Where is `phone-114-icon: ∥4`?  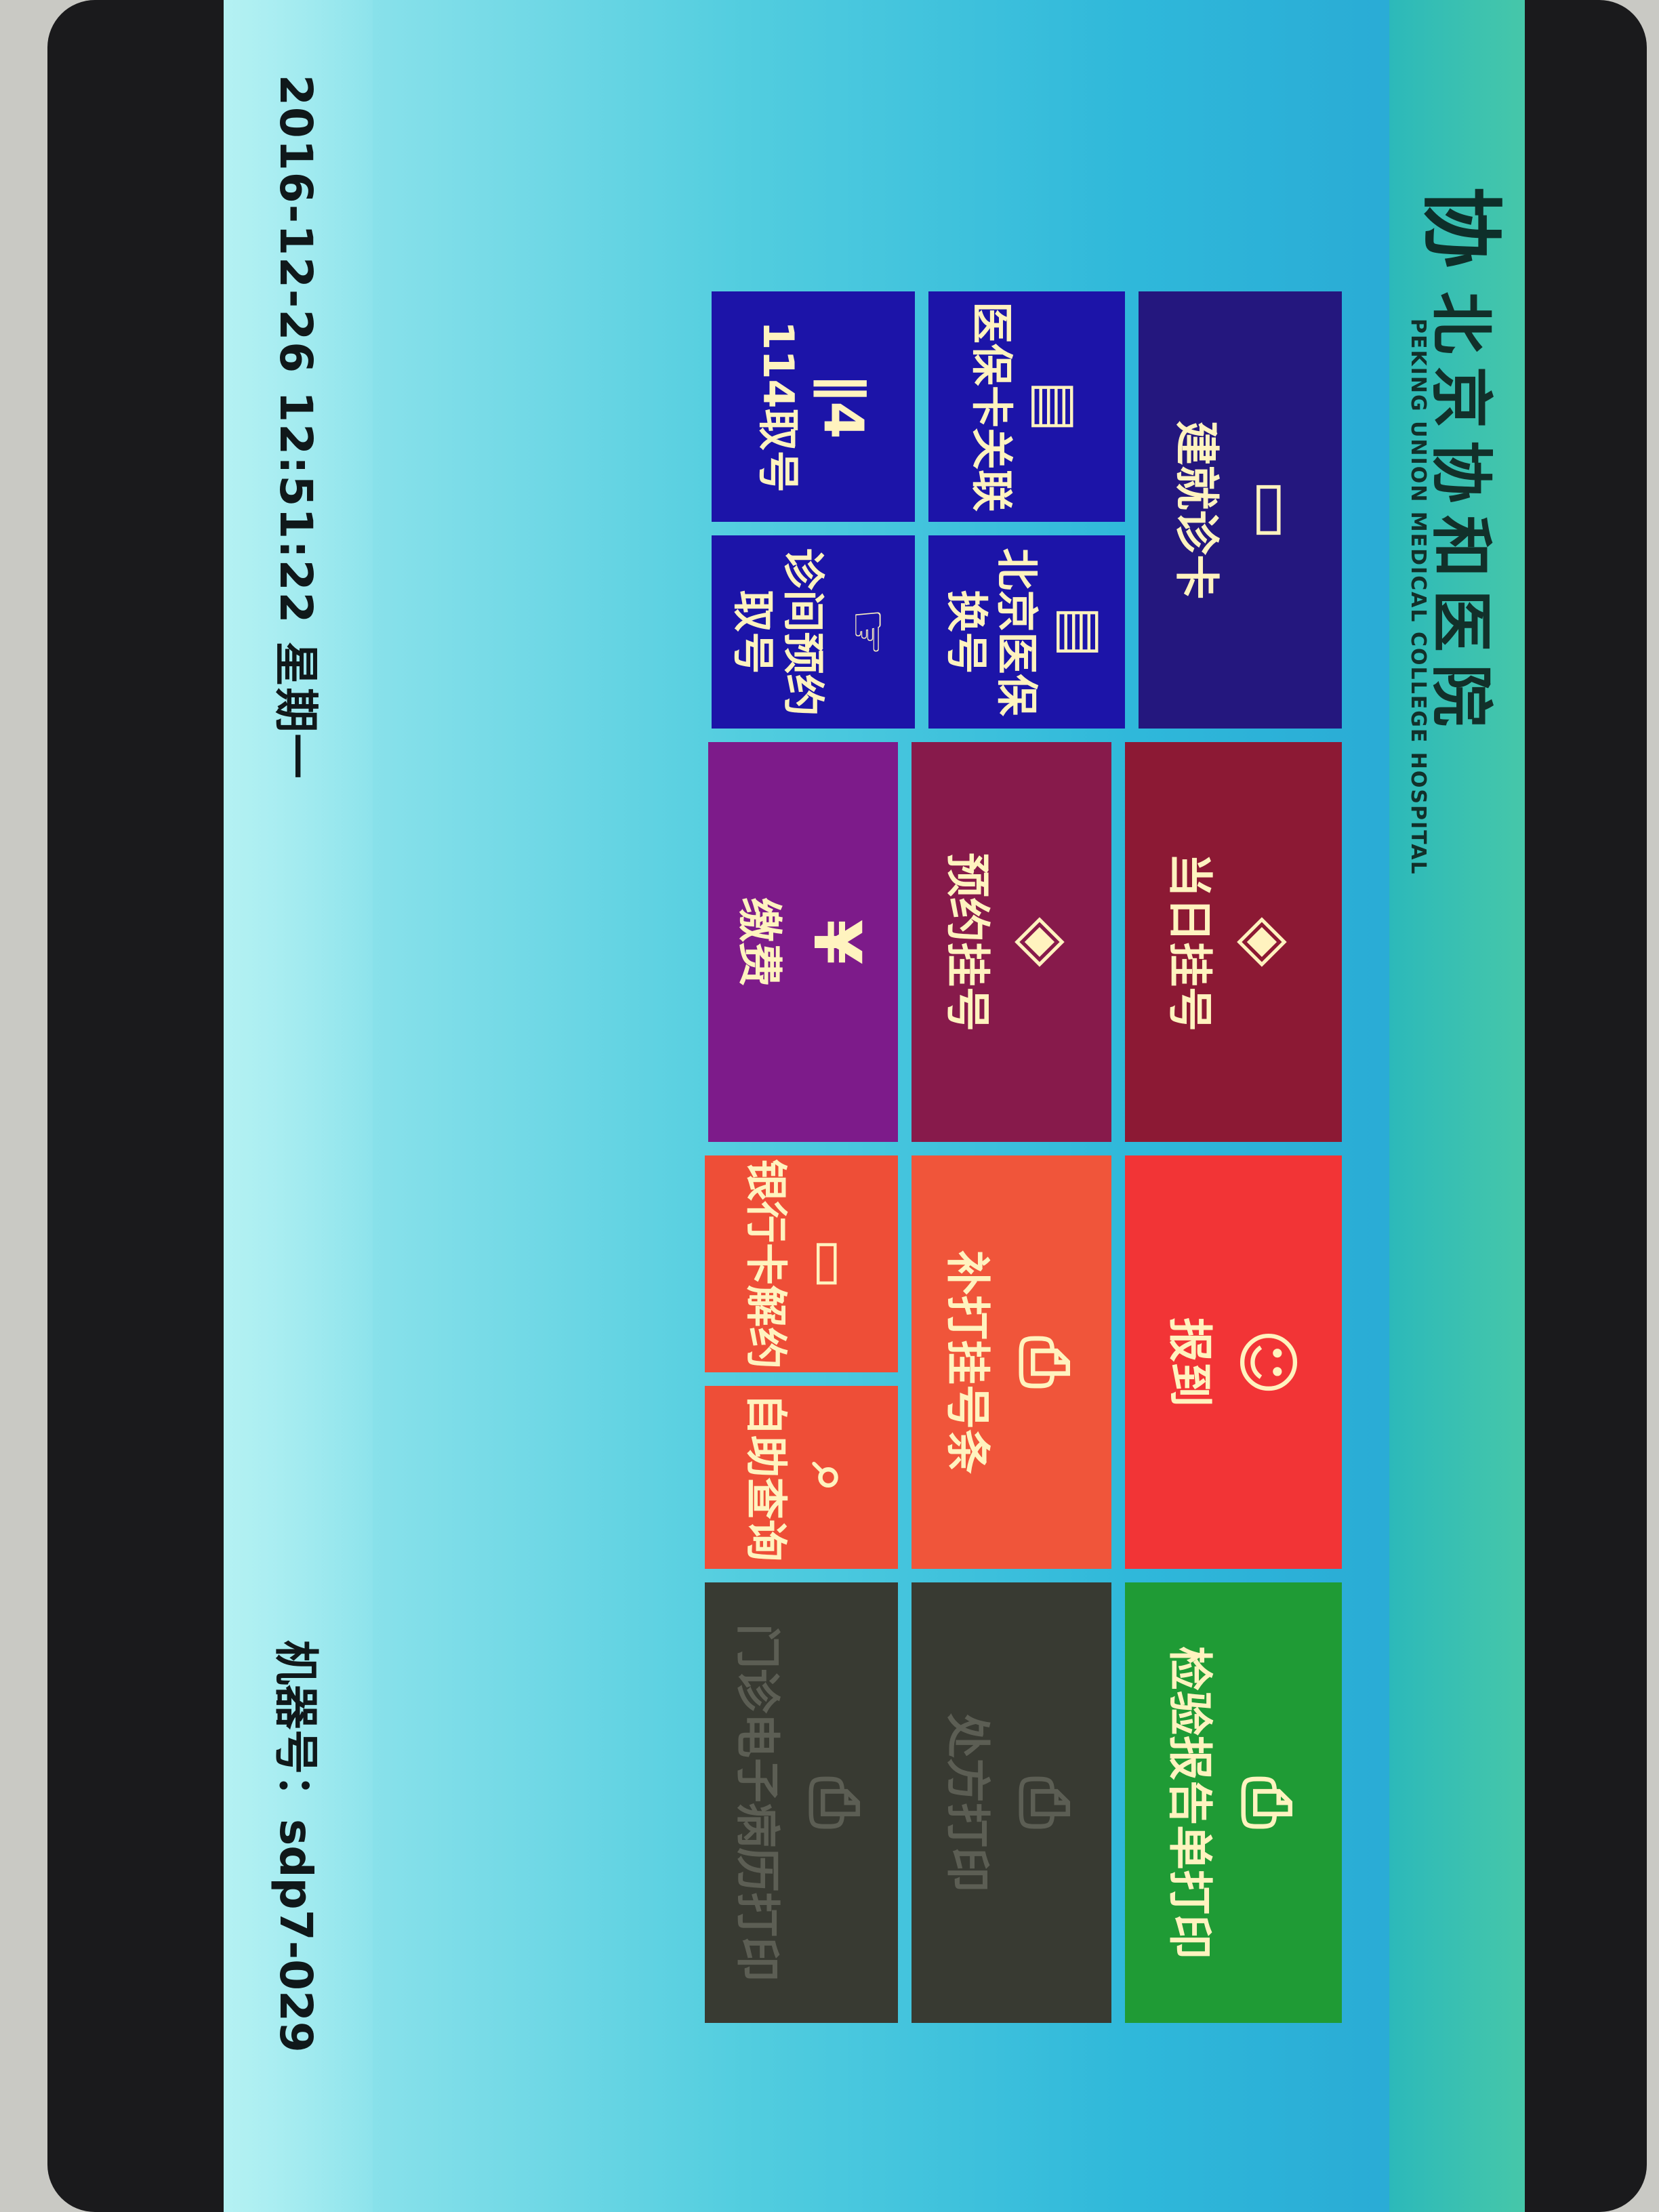 phone-114-icon: ∥4 is located at coordinates (843, 406).